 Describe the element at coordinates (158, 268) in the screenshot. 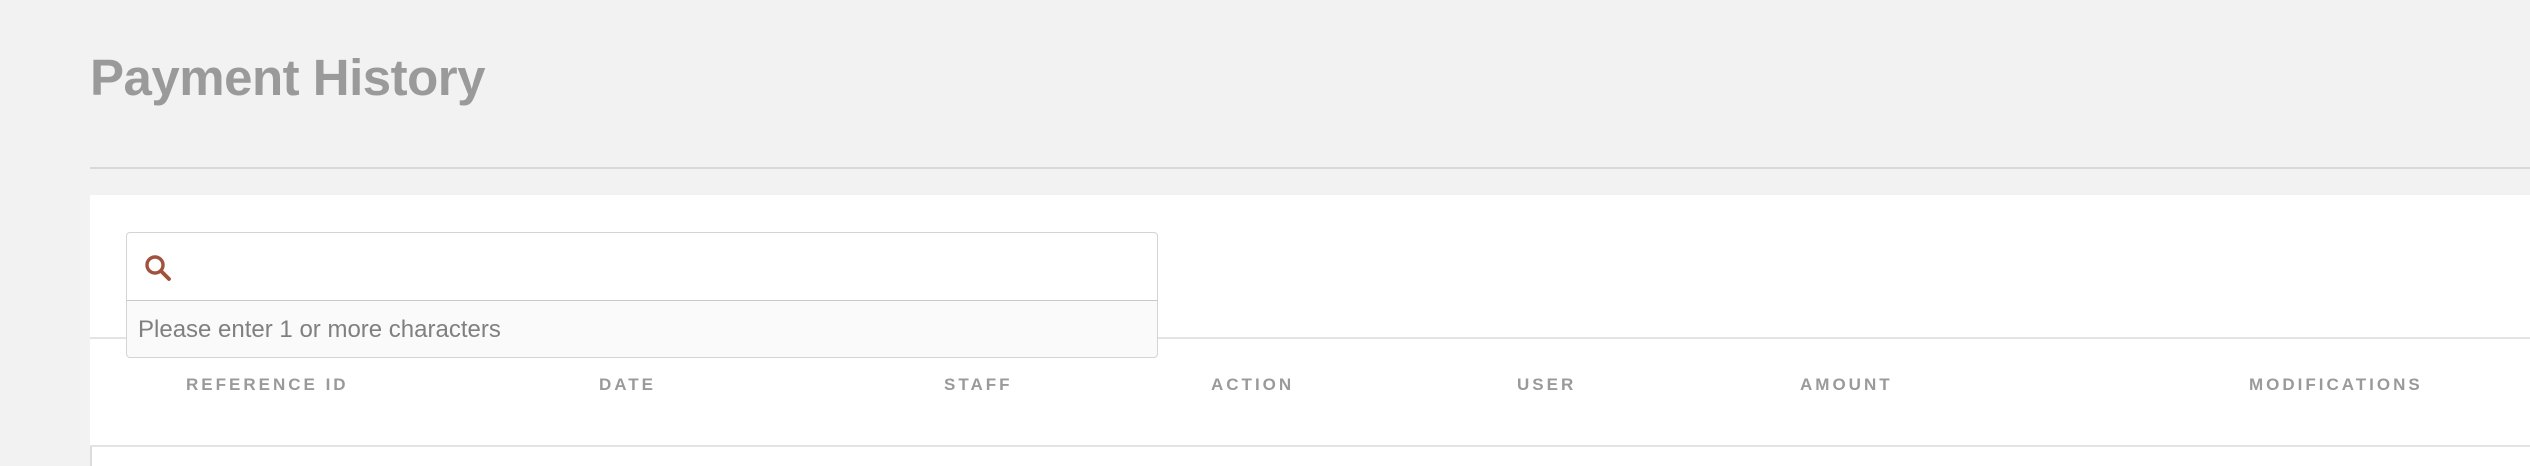

I see `search-icon` at that location.